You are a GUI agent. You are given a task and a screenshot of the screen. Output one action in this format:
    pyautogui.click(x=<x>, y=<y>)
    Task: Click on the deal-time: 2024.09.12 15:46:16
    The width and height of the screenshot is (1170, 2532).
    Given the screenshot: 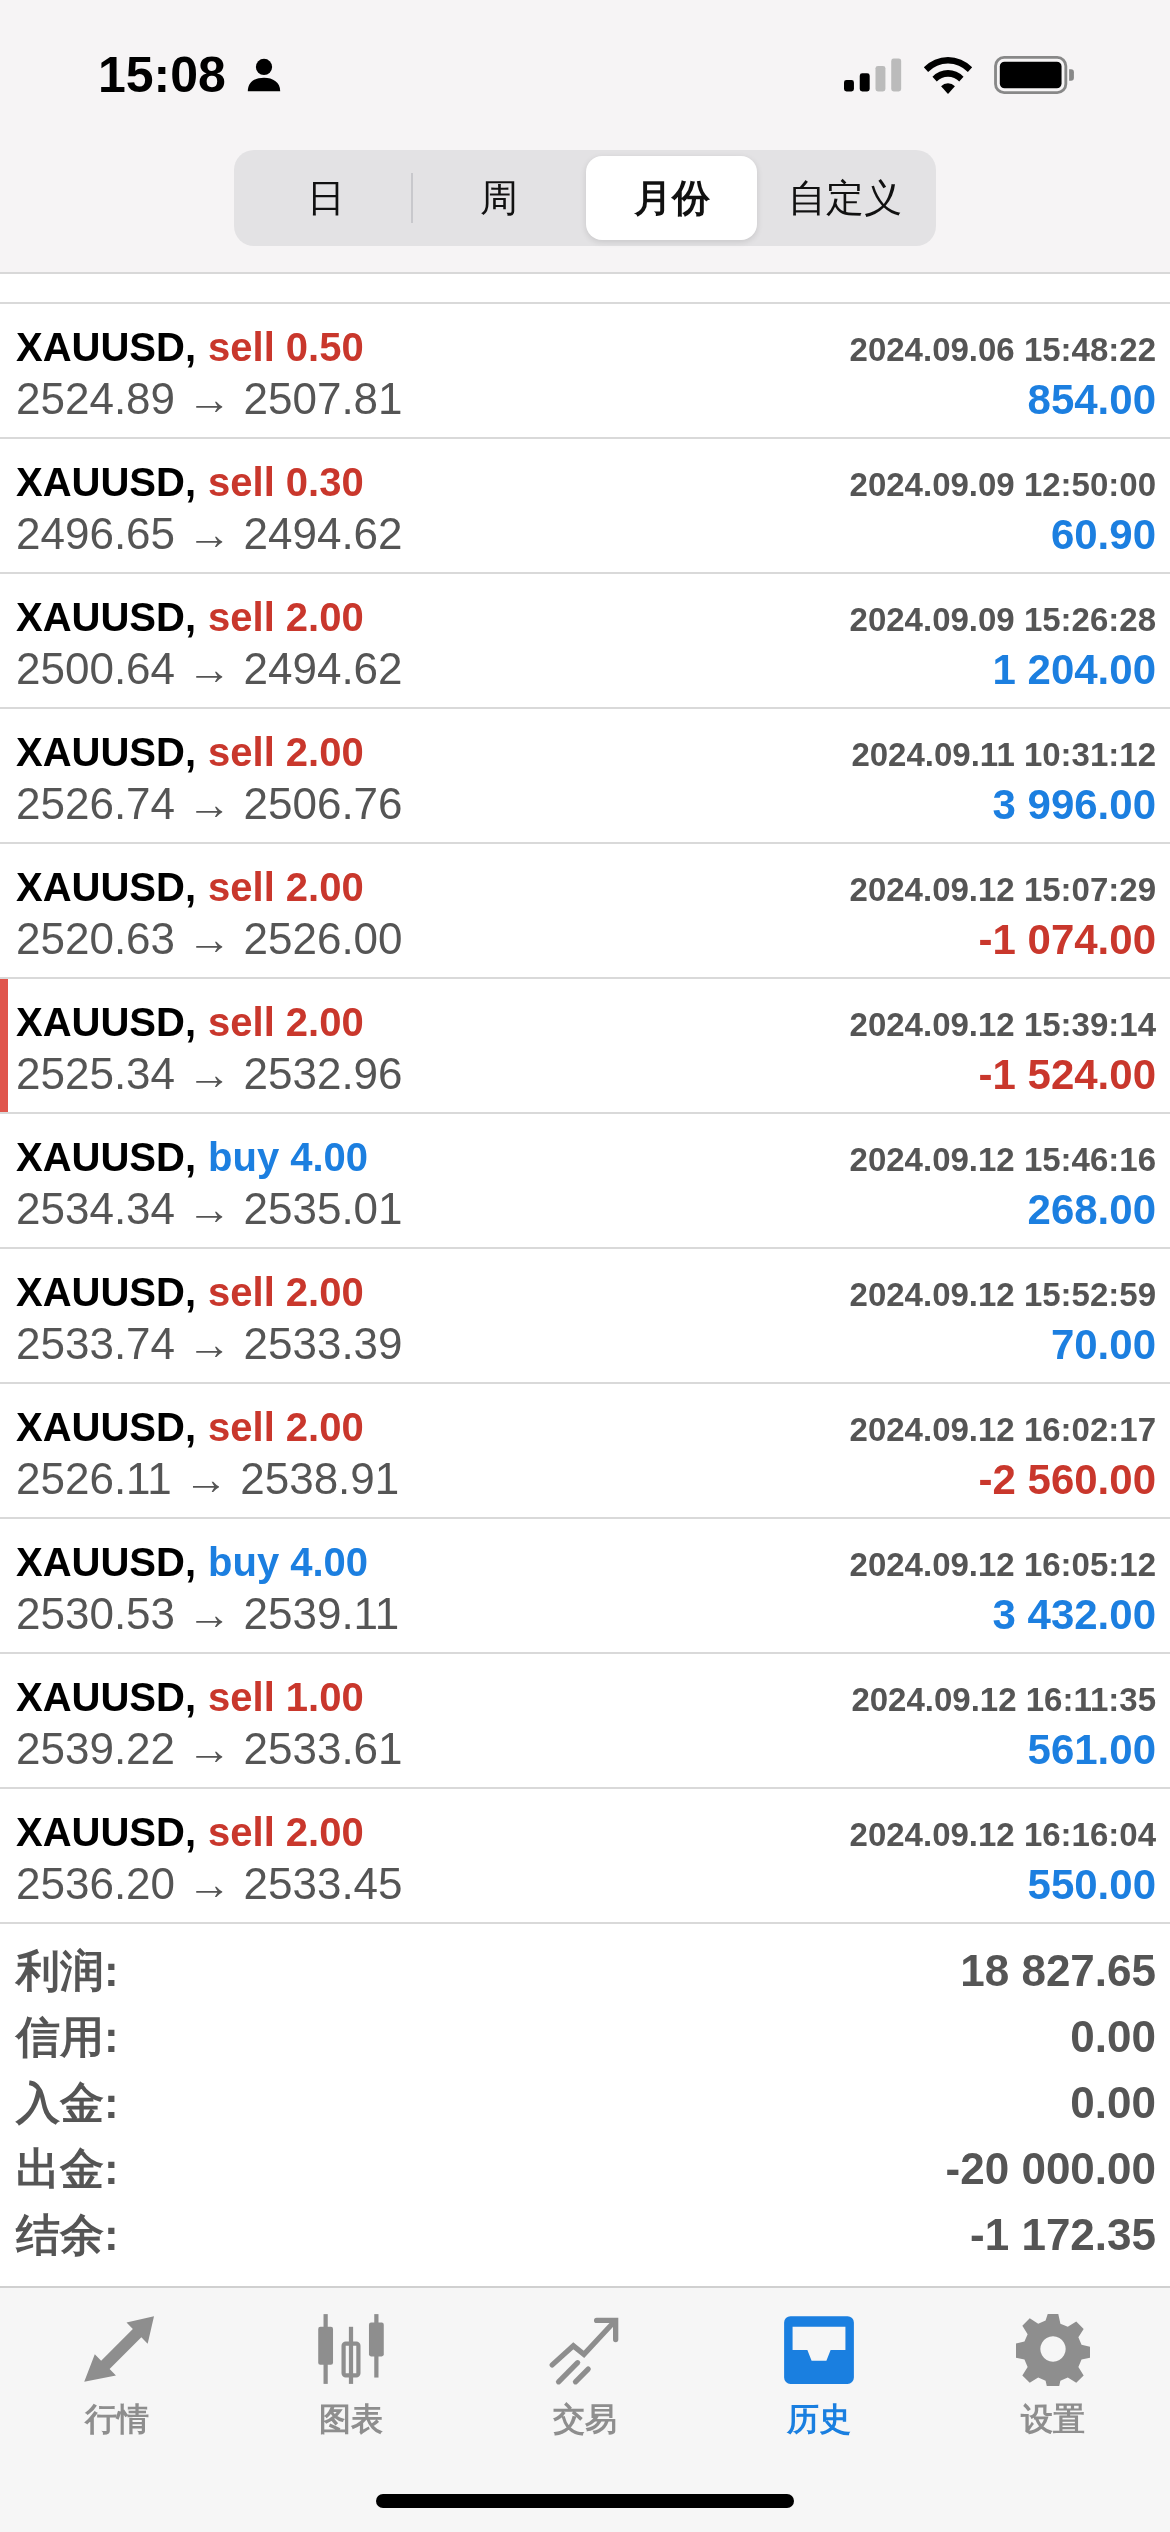 What is the action you would take?
    pyautogui.click(x=1002, y=1160)
    